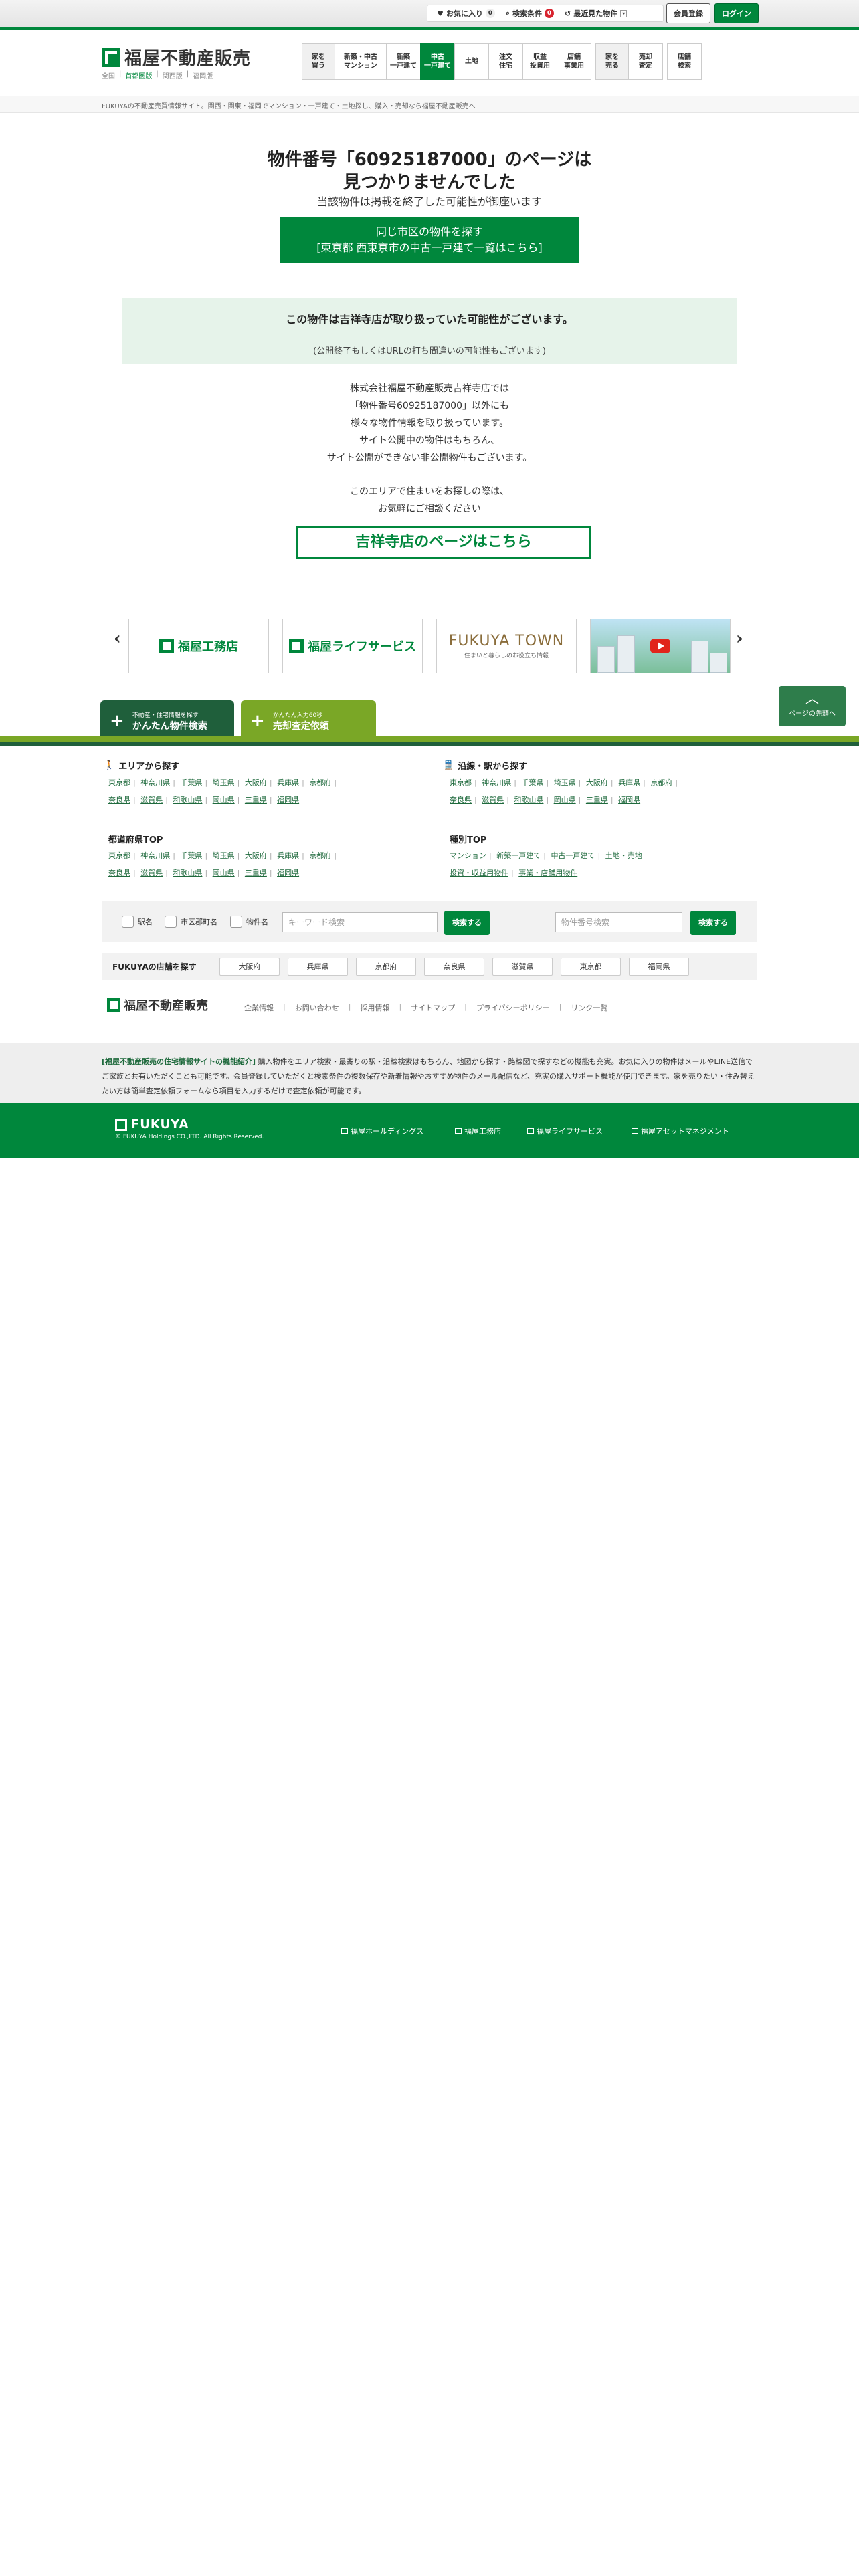  Describe the element at coordinates (629, 800) in the screenshot. I see `line-link: 福岡県` at that location.